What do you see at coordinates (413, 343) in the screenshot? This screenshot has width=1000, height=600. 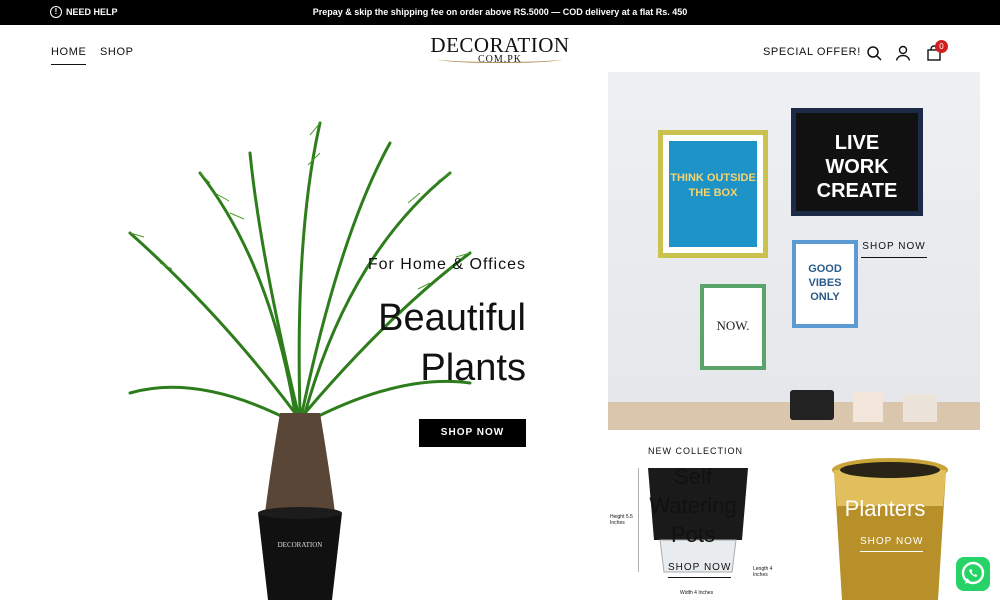 I see `hero-title: Beautiful Plants` at bounding box center [413, 343].